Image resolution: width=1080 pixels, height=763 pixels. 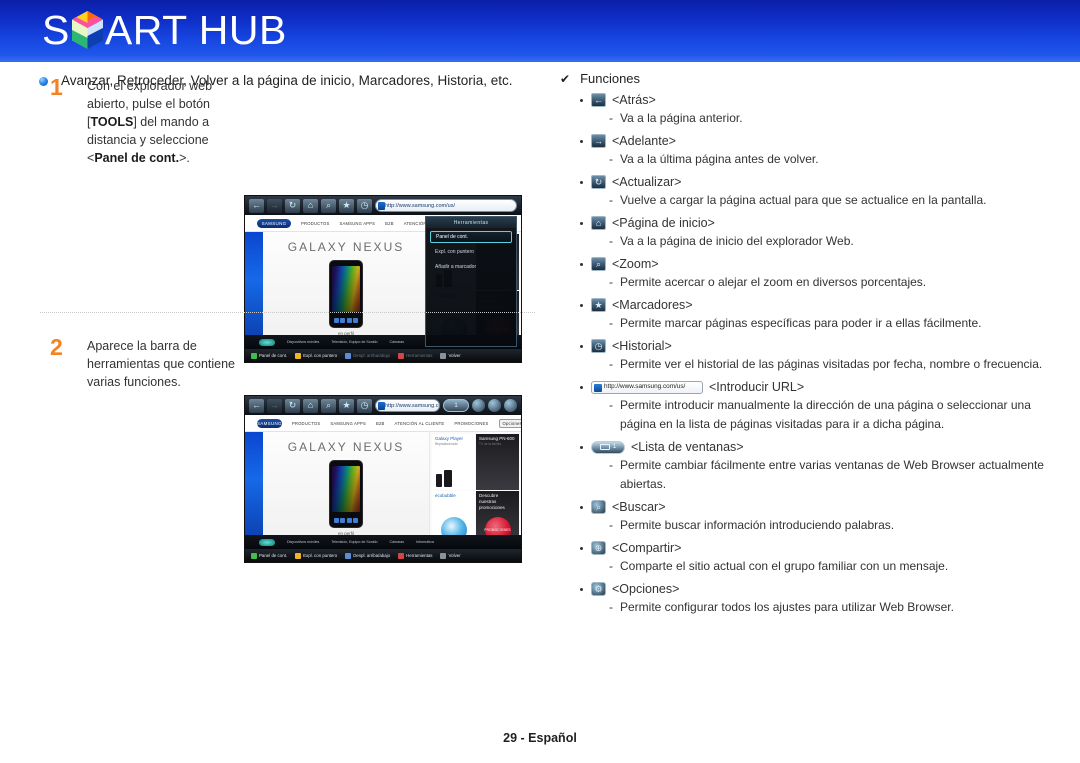 I want to click on function-row: → <Adelante>, so click(x=825, y=141).